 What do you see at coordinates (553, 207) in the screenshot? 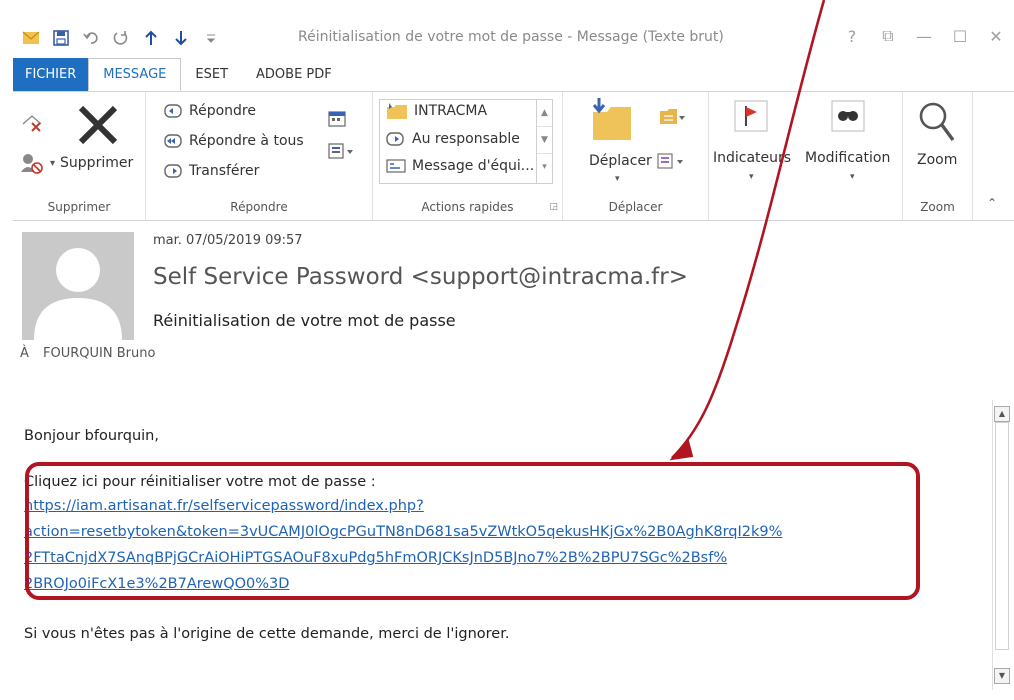
I see `dialog-launcher-icon: ◲` at bounding box center [553, 207].